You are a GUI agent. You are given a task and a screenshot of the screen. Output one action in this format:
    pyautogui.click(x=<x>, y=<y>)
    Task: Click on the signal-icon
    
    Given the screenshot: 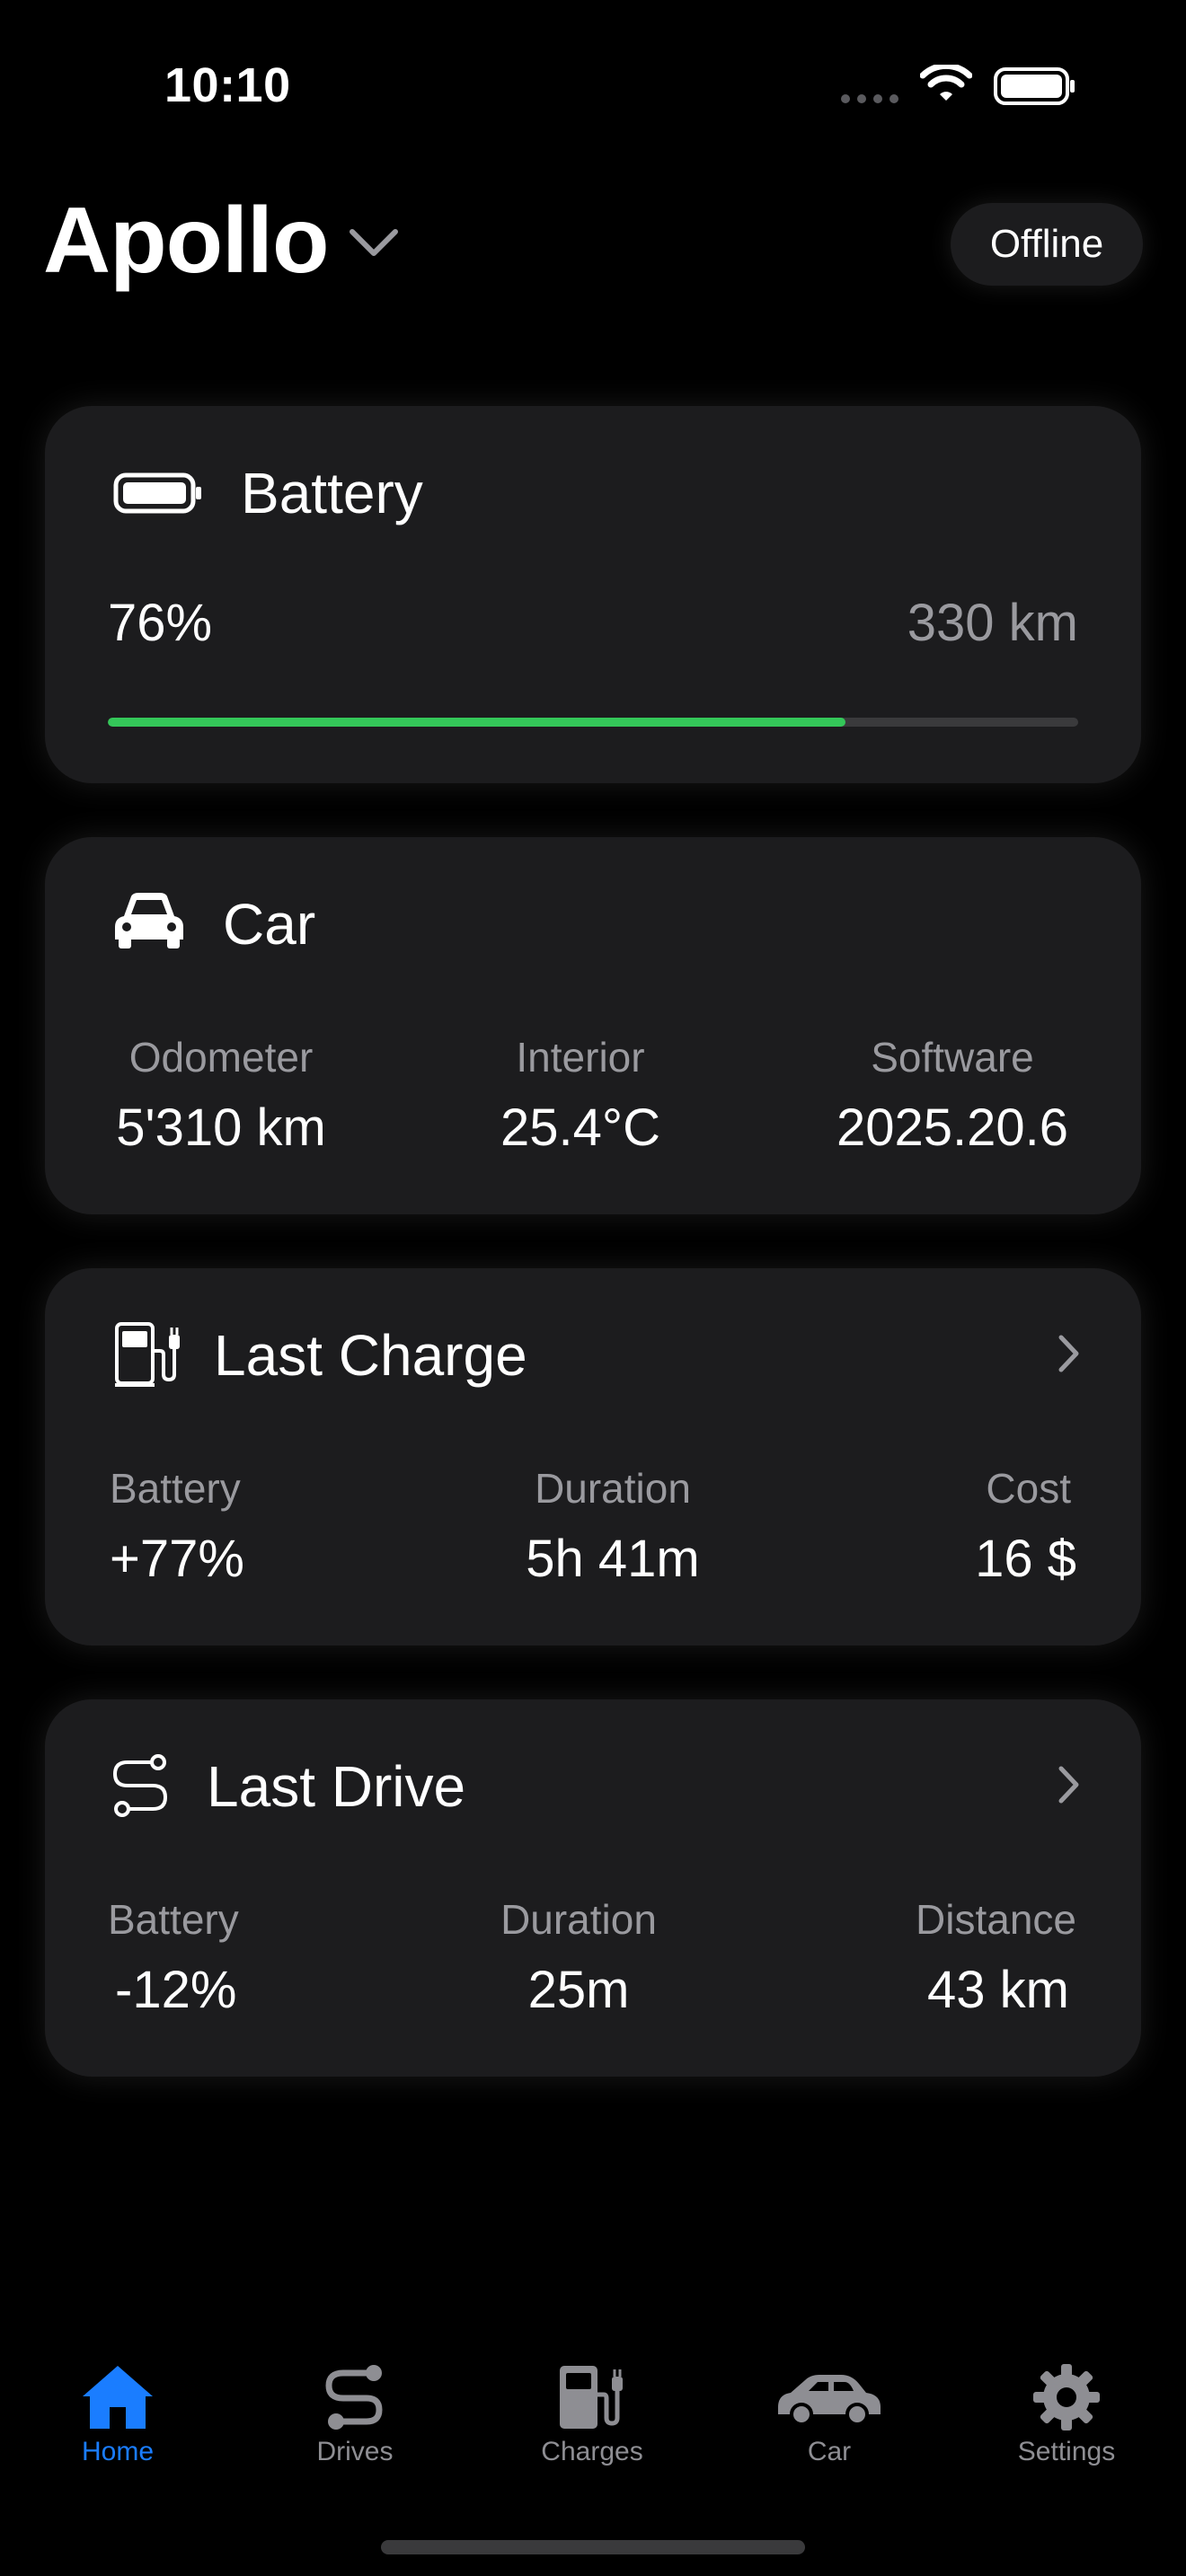 What is the action you would take?
    pyautogui.click(x=869, y=98)
    